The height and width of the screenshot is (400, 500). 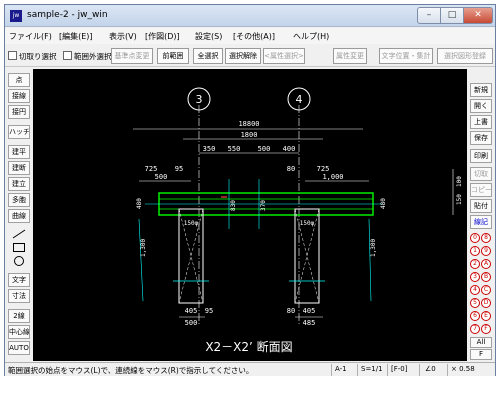 I want to click on text-pos-button: 文字位置・集計, so click(x=406, y=56).